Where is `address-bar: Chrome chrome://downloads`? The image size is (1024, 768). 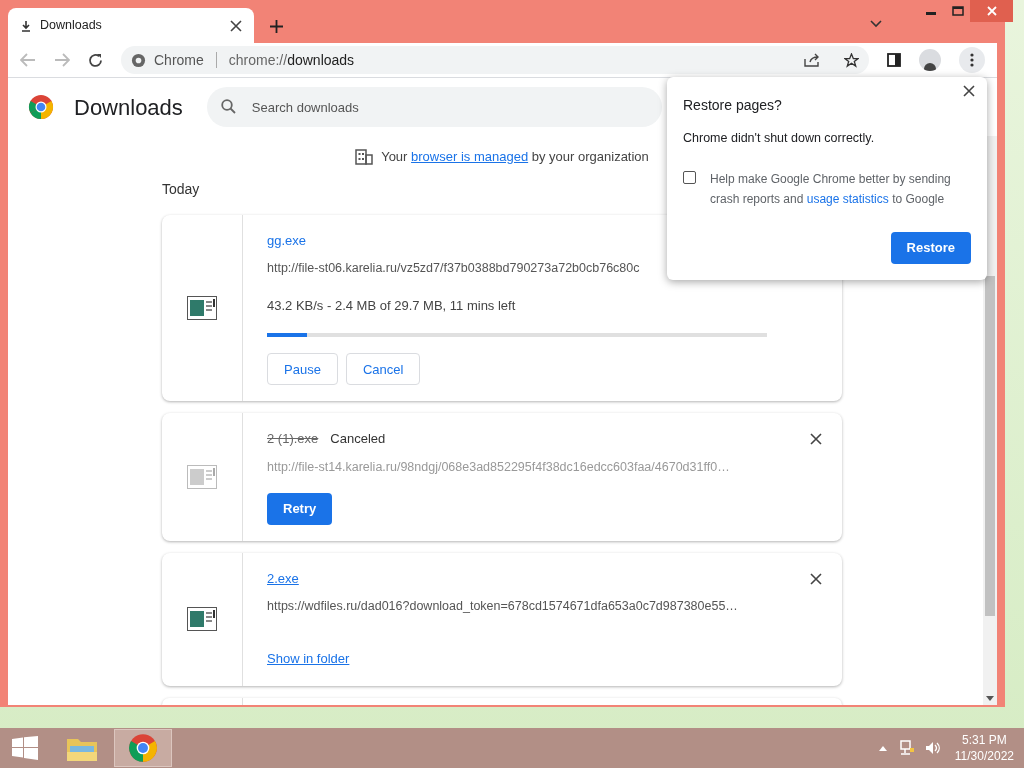
address-bar: Chrome chrome://downloads is located at coordinates (495, 60).